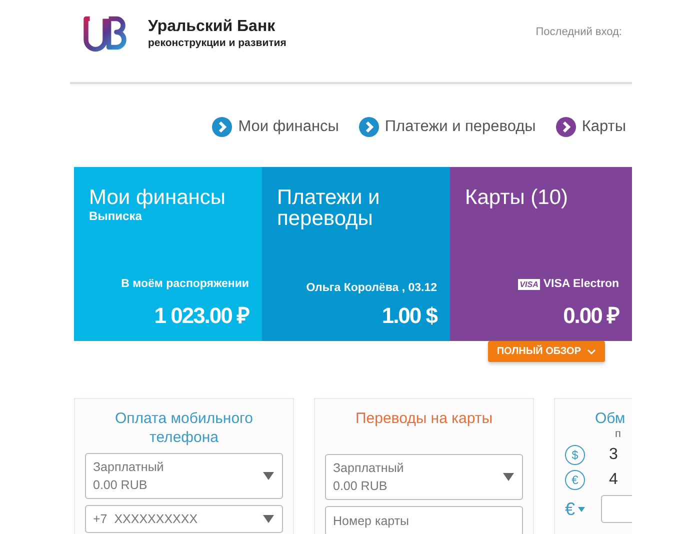  Describe the element at coordinates (424, 520) in the screenshot. I see `card-number-field: Номер карты` at that location.